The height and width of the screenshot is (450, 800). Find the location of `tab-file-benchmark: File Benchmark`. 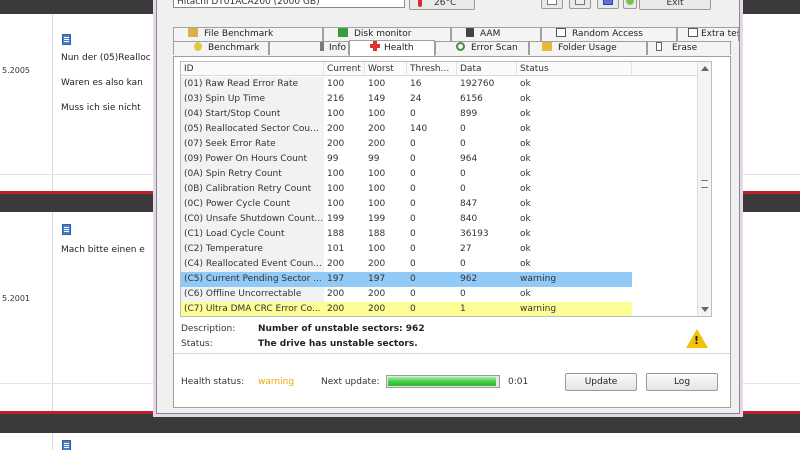

tab-file-benchmark: File Benchmark is located at coordinates (248, 34).